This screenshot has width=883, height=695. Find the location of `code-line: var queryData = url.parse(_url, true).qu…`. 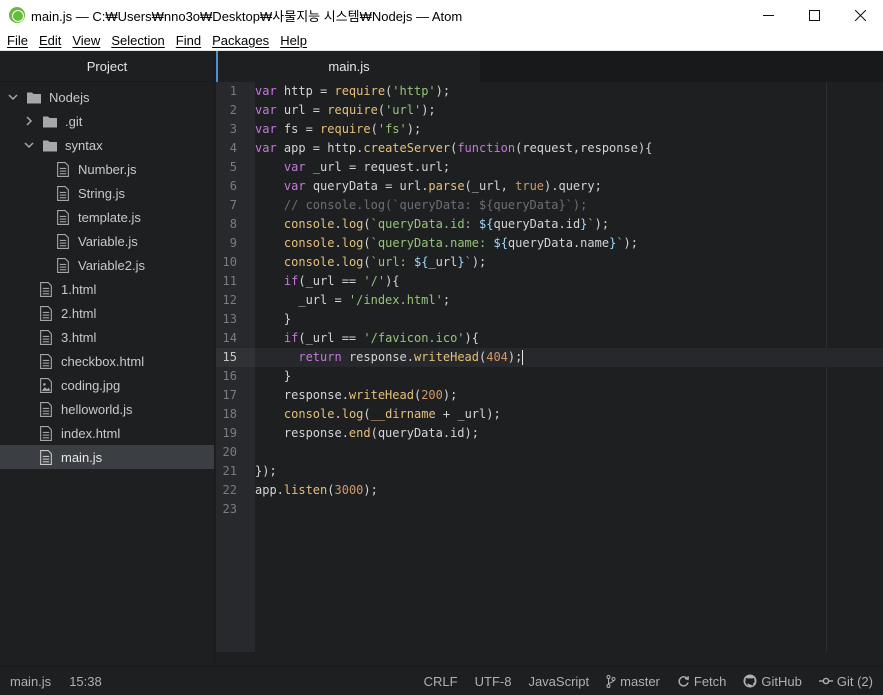

code-line: var queryData = url.parse(_url, true).qu… is located at coordinates (569, 186).